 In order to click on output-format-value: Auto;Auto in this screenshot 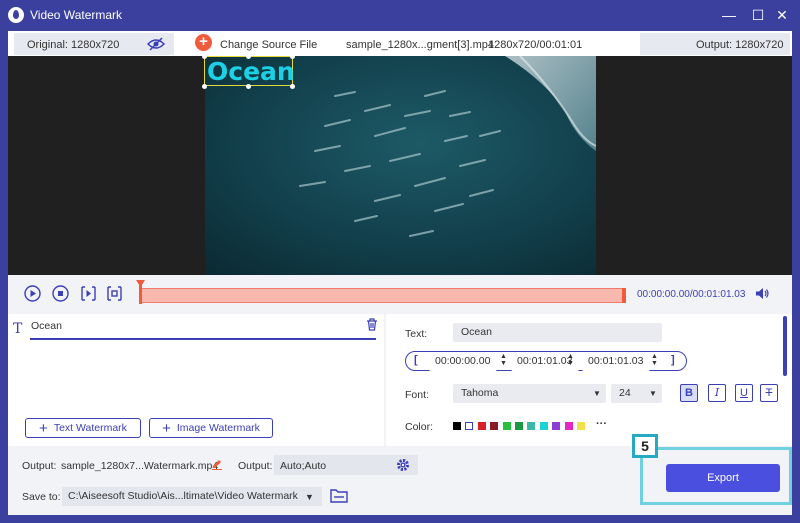, I will do `click(303, 466)`.